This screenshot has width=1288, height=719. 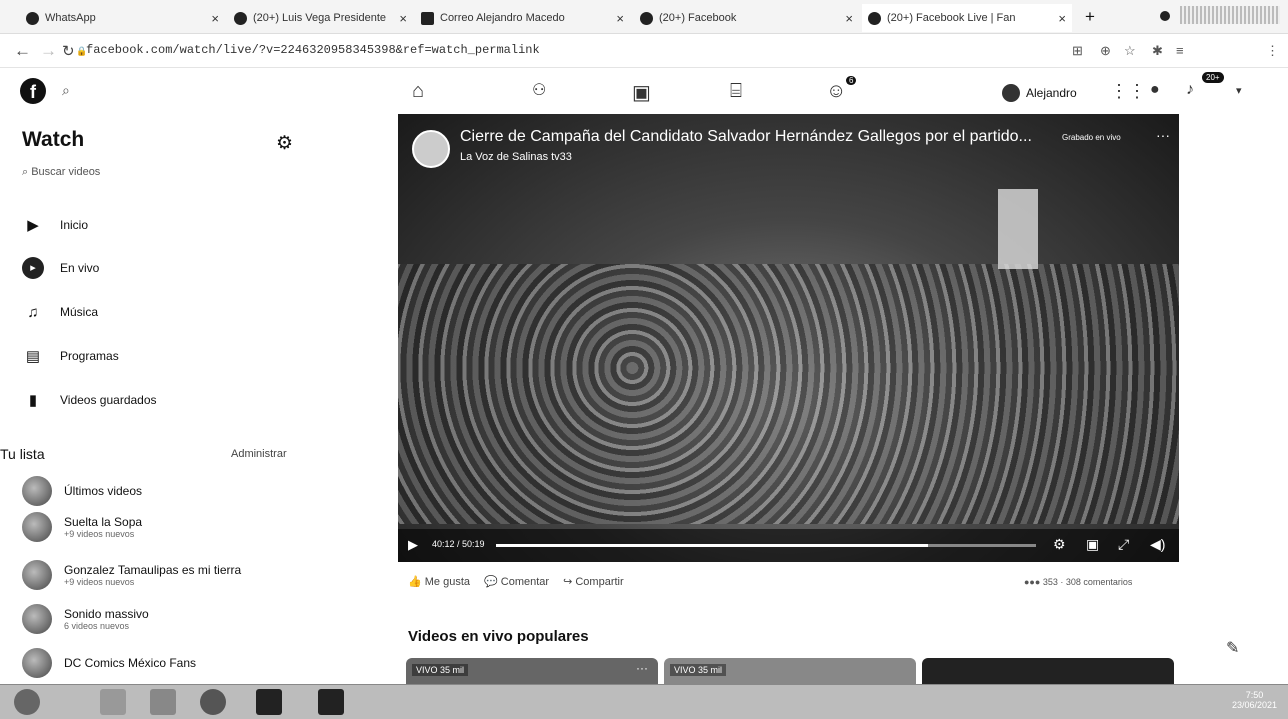 I want to click on marketplace-icon: ⌸, so click(x=736, y=91).